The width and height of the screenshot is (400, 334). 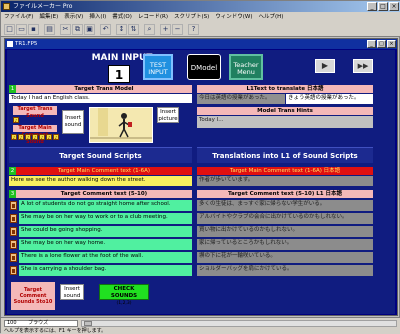 I want to click on comment-text-l1-header: Target Comment text (5-10) L1 日本語, so click(x=285, y=194).